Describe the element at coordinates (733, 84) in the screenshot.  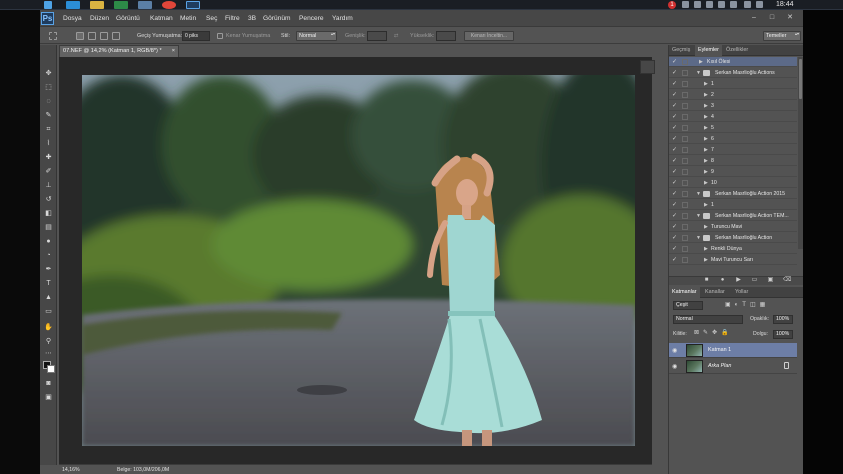
I see `action-row: ✓ ▶ 1` at that location.